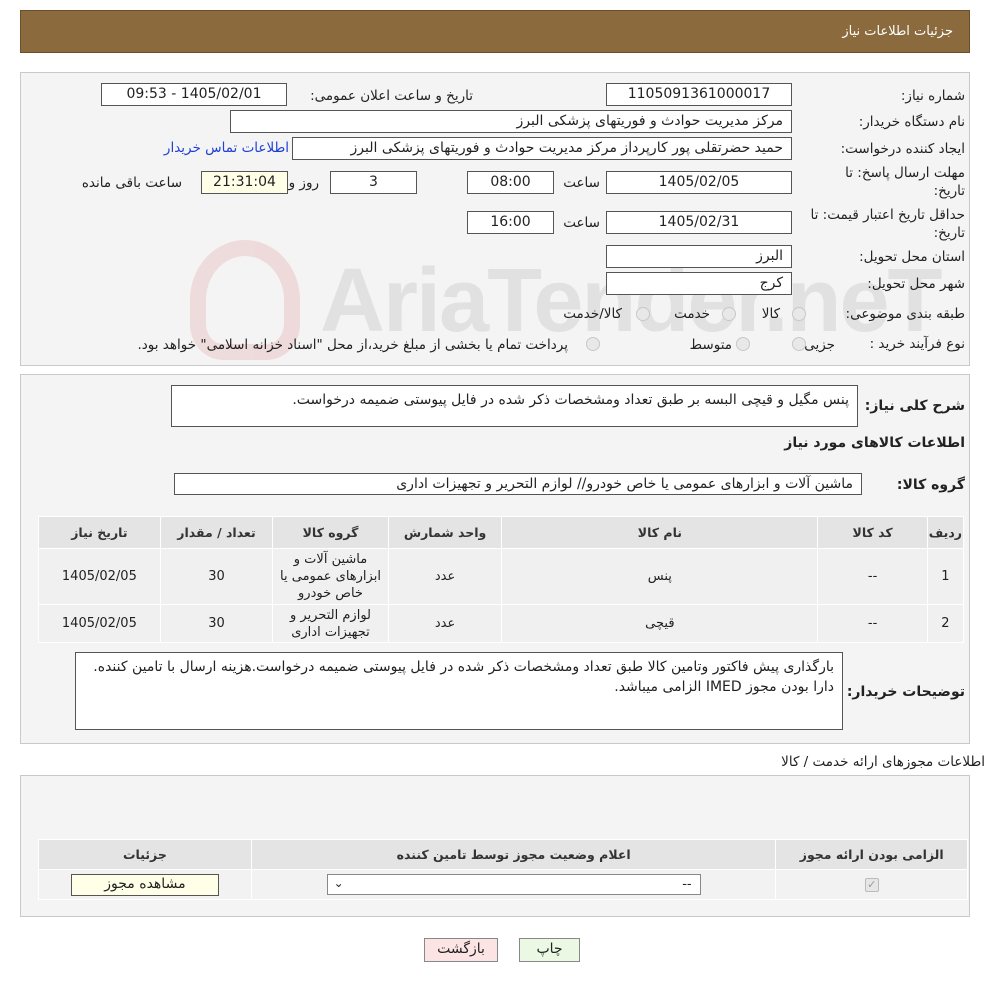 The width and height of the screenshot is (985, 983). What do you see at coordinates (330, 532) in the screenshot?
I see `col-group: گروه کالا` at bounding box center [330, 532].